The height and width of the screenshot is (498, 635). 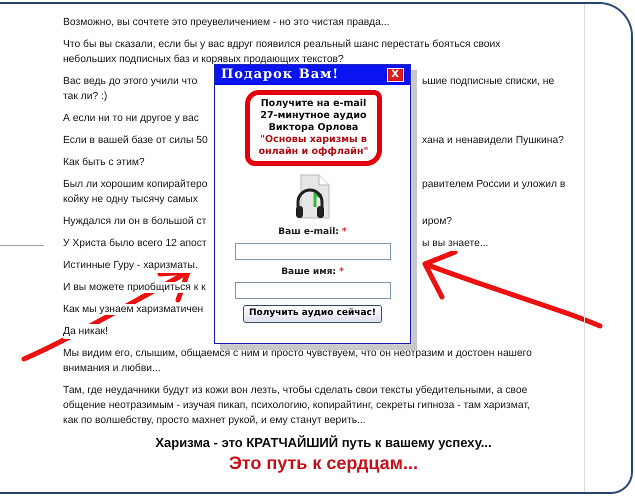 What do you see at coordinates (314, 104) in the screenshot?
I see `offer-text: Получите на e-mail` at bounding box center [314, 104].